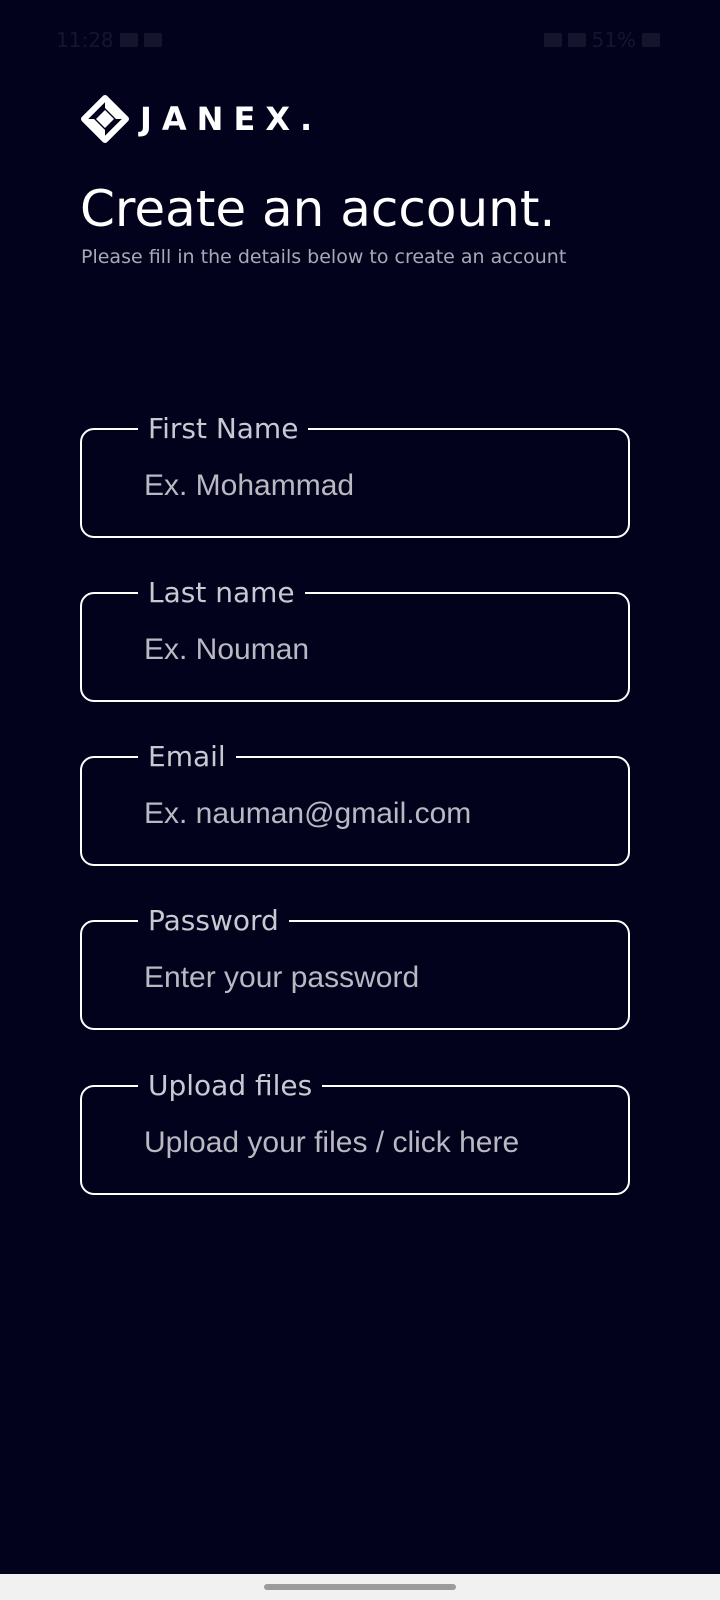 This screenshot has height=1600, width=720. What do you see at coordinates (213, 921) in the screenshot?
I see `password-label: Password` at bounding box center [213, 921].